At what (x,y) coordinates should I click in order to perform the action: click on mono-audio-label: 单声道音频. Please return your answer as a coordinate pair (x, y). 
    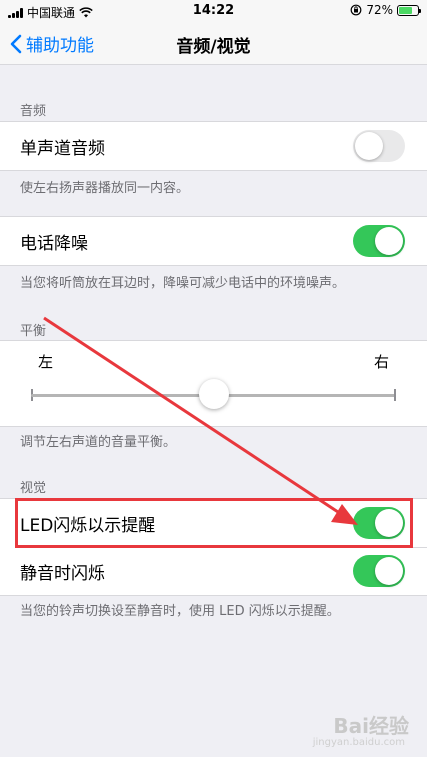
    Looking at the image, I should click on (62, 148).